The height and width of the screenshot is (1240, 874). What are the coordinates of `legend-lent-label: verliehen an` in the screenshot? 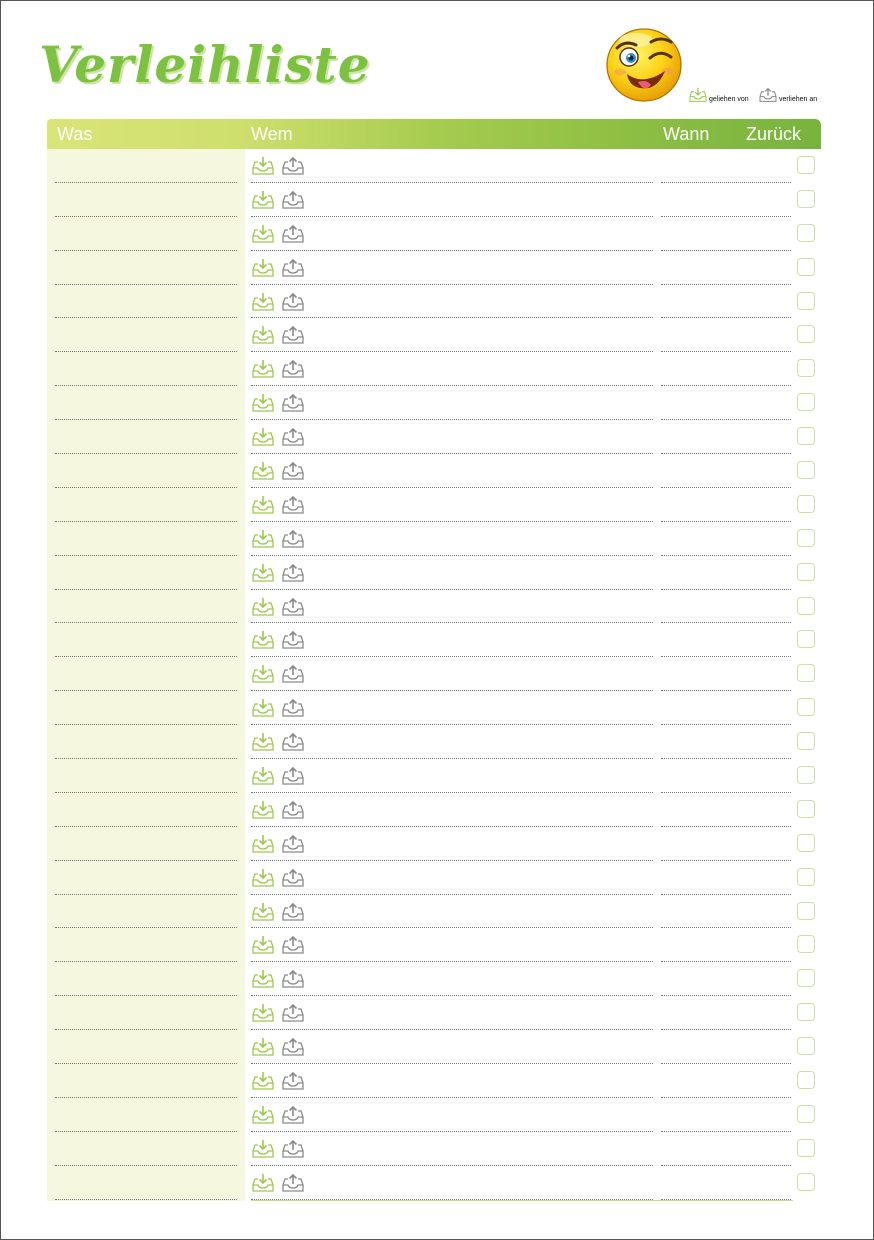 It's located at (798, 99).